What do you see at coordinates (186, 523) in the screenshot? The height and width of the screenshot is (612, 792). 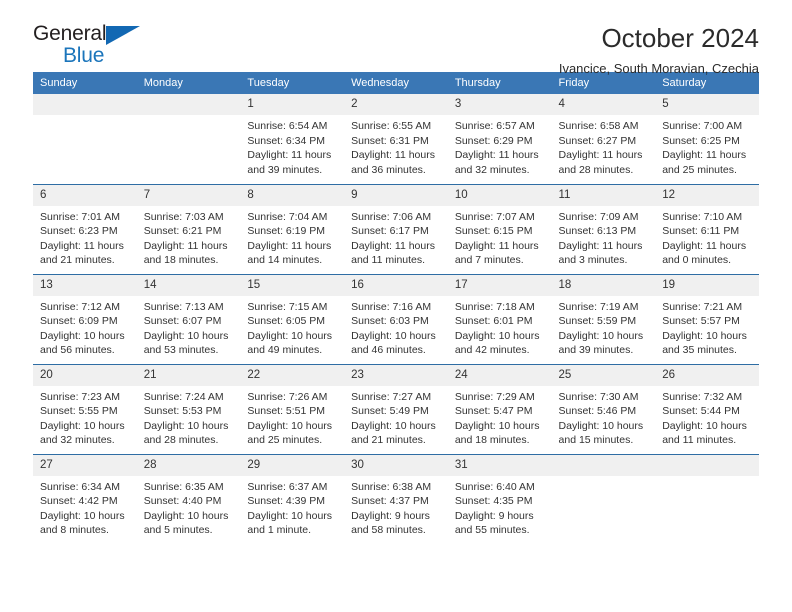 I see `daylight-text: Daylight: 10 hours and 5 minutes.` at bounding box center [186, 523].